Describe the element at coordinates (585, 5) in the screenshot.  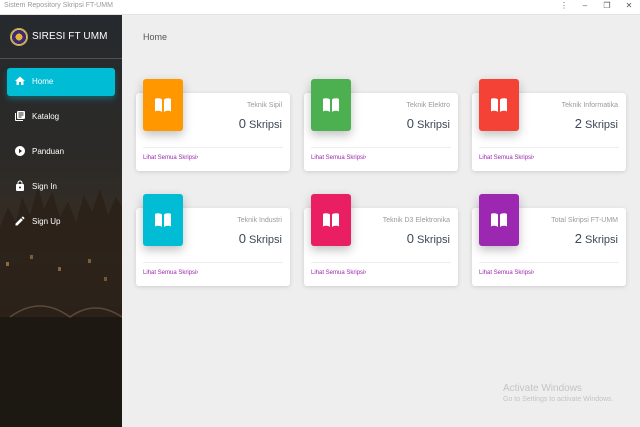
I see `minimize-button: –` at that location.